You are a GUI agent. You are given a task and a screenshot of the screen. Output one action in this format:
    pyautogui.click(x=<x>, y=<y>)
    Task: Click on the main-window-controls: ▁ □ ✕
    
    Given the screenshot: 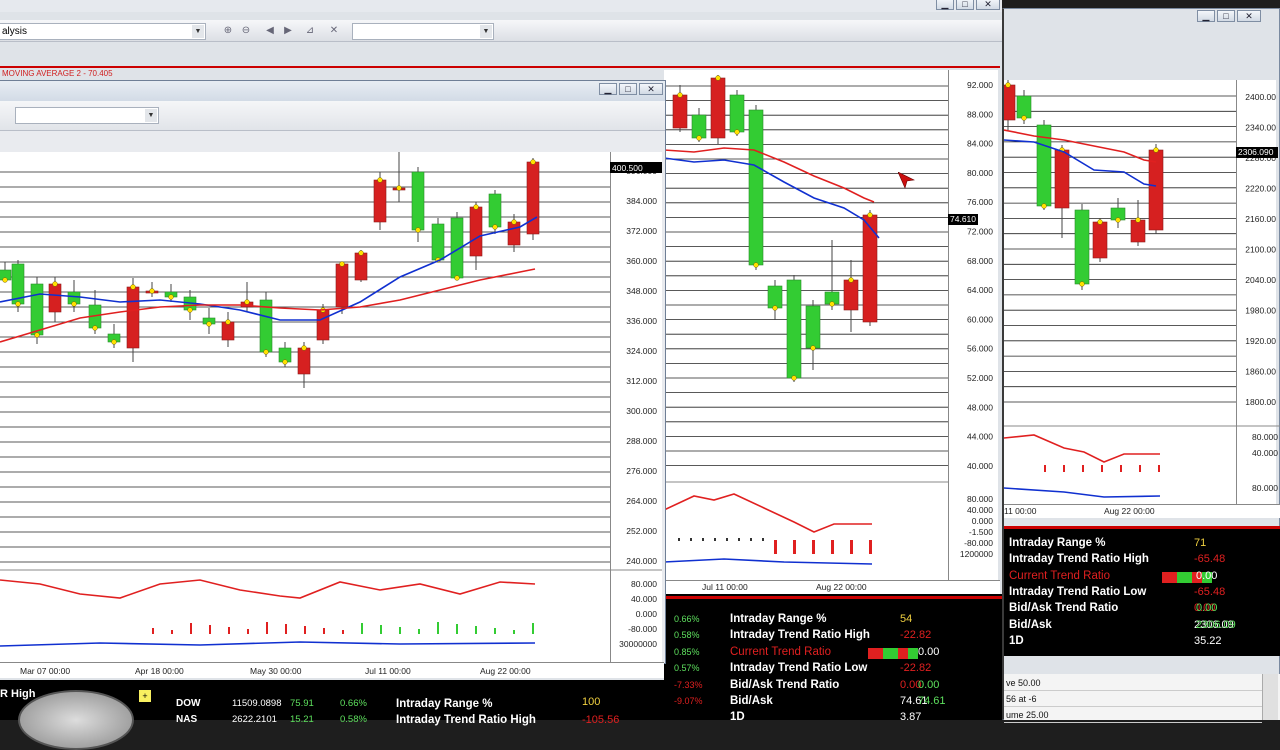 What is the action you would take?
    pyautogui.click(x=968, y=5)
    